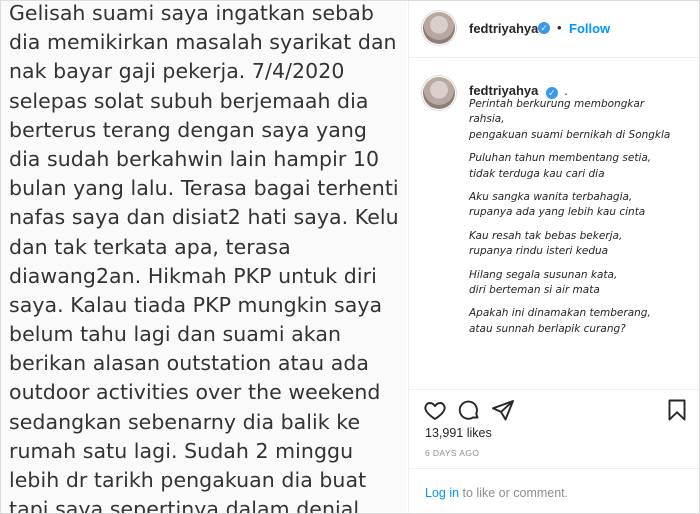  What do you see at coordinates (184, 505) in the screenshot?
I see `post-text-line: tapi saya sepertinya dalam denial` at bounding box center [184, 505].